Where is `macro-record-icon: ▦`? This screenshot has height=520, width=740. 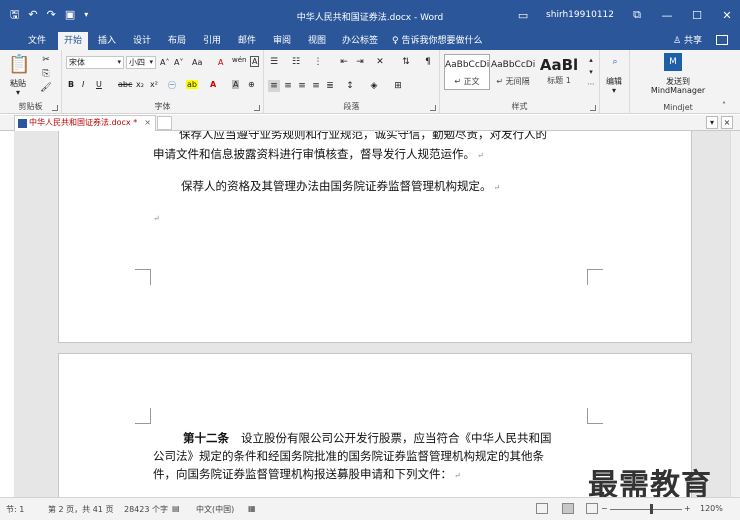 macro-record-icon: ▦ is located at coordinates (252, 508).